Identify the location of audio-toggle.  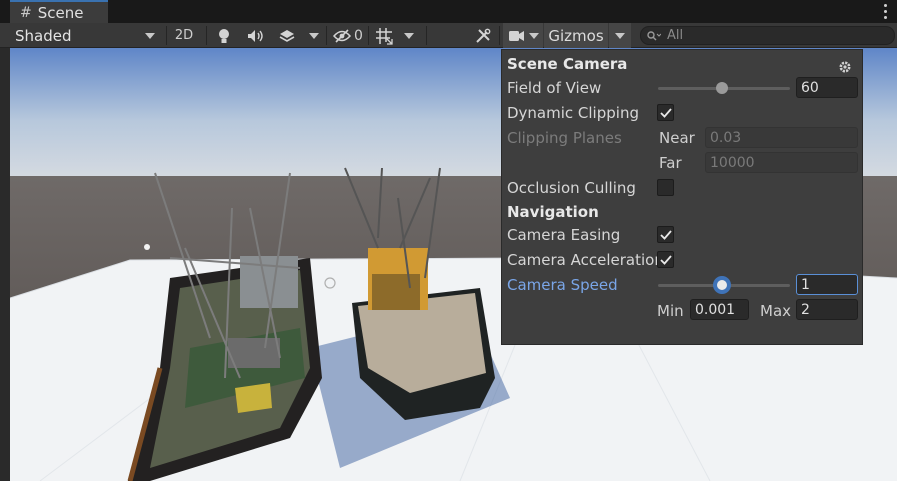
(255, 35).